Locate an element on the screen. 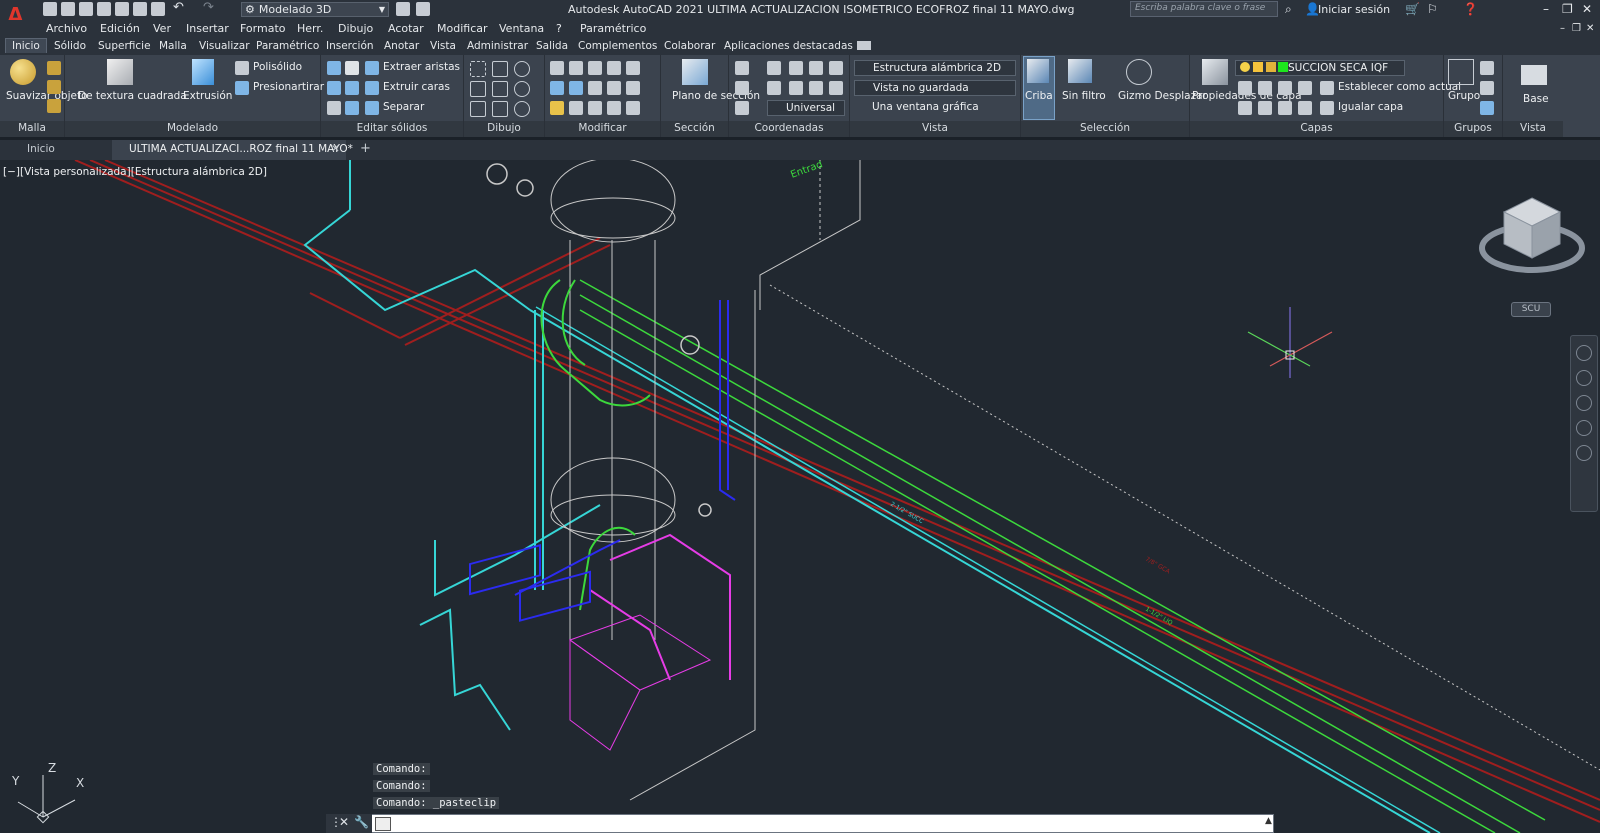  named-view-dropdown: Vista no guardada is located at coordinates (935, 88).